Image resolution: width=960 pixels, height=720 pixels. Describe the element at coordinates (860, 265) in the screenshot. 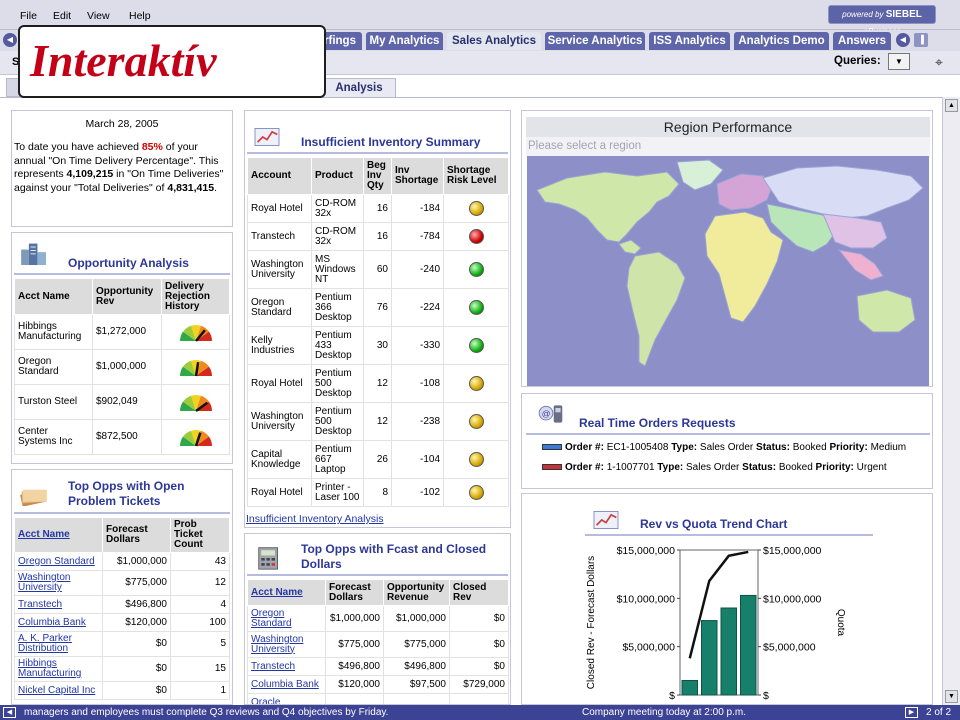

I see `region-southeast-asia` at that location.